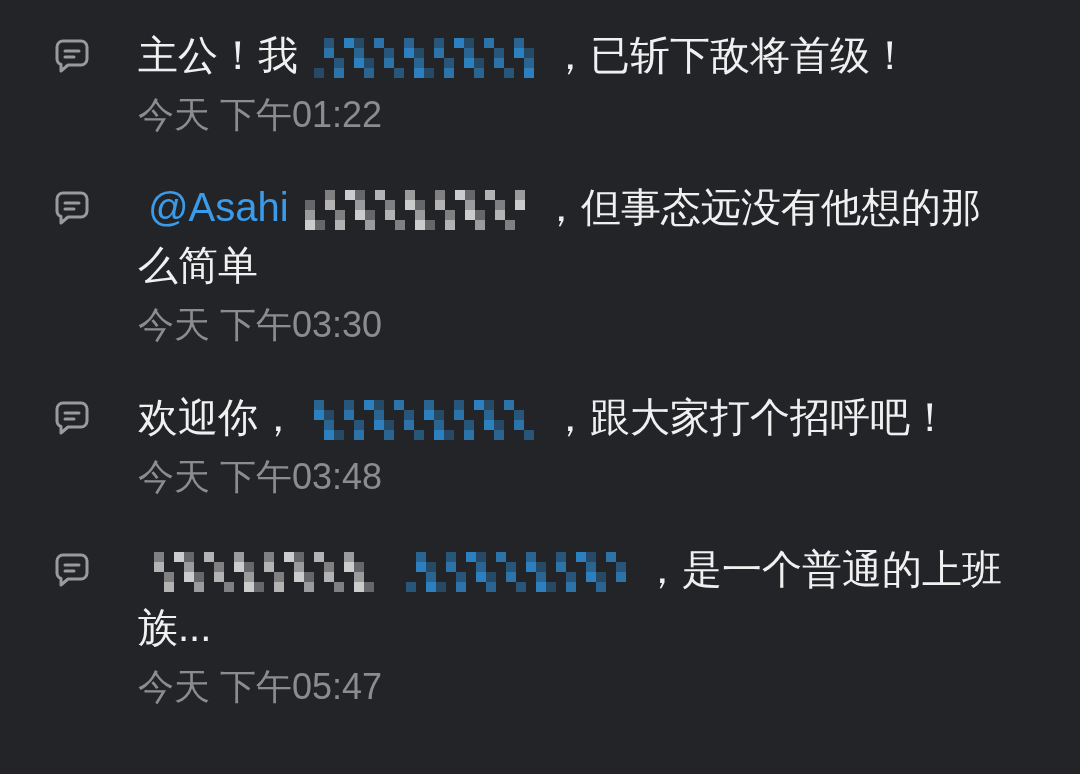 The height and width of the screenshot is (774, 1080). I want to click on timestamp: 今天 下午03:30, so click(261, 325).